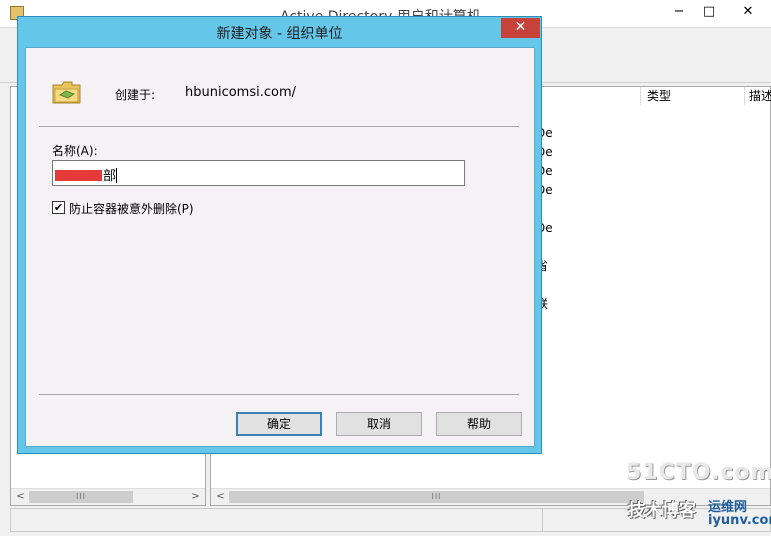 The width and height of the screenshot is (771, 536). Describe the element at coordinates (679, 13) in the screenshot. I see `minimize-button: −` at that location.